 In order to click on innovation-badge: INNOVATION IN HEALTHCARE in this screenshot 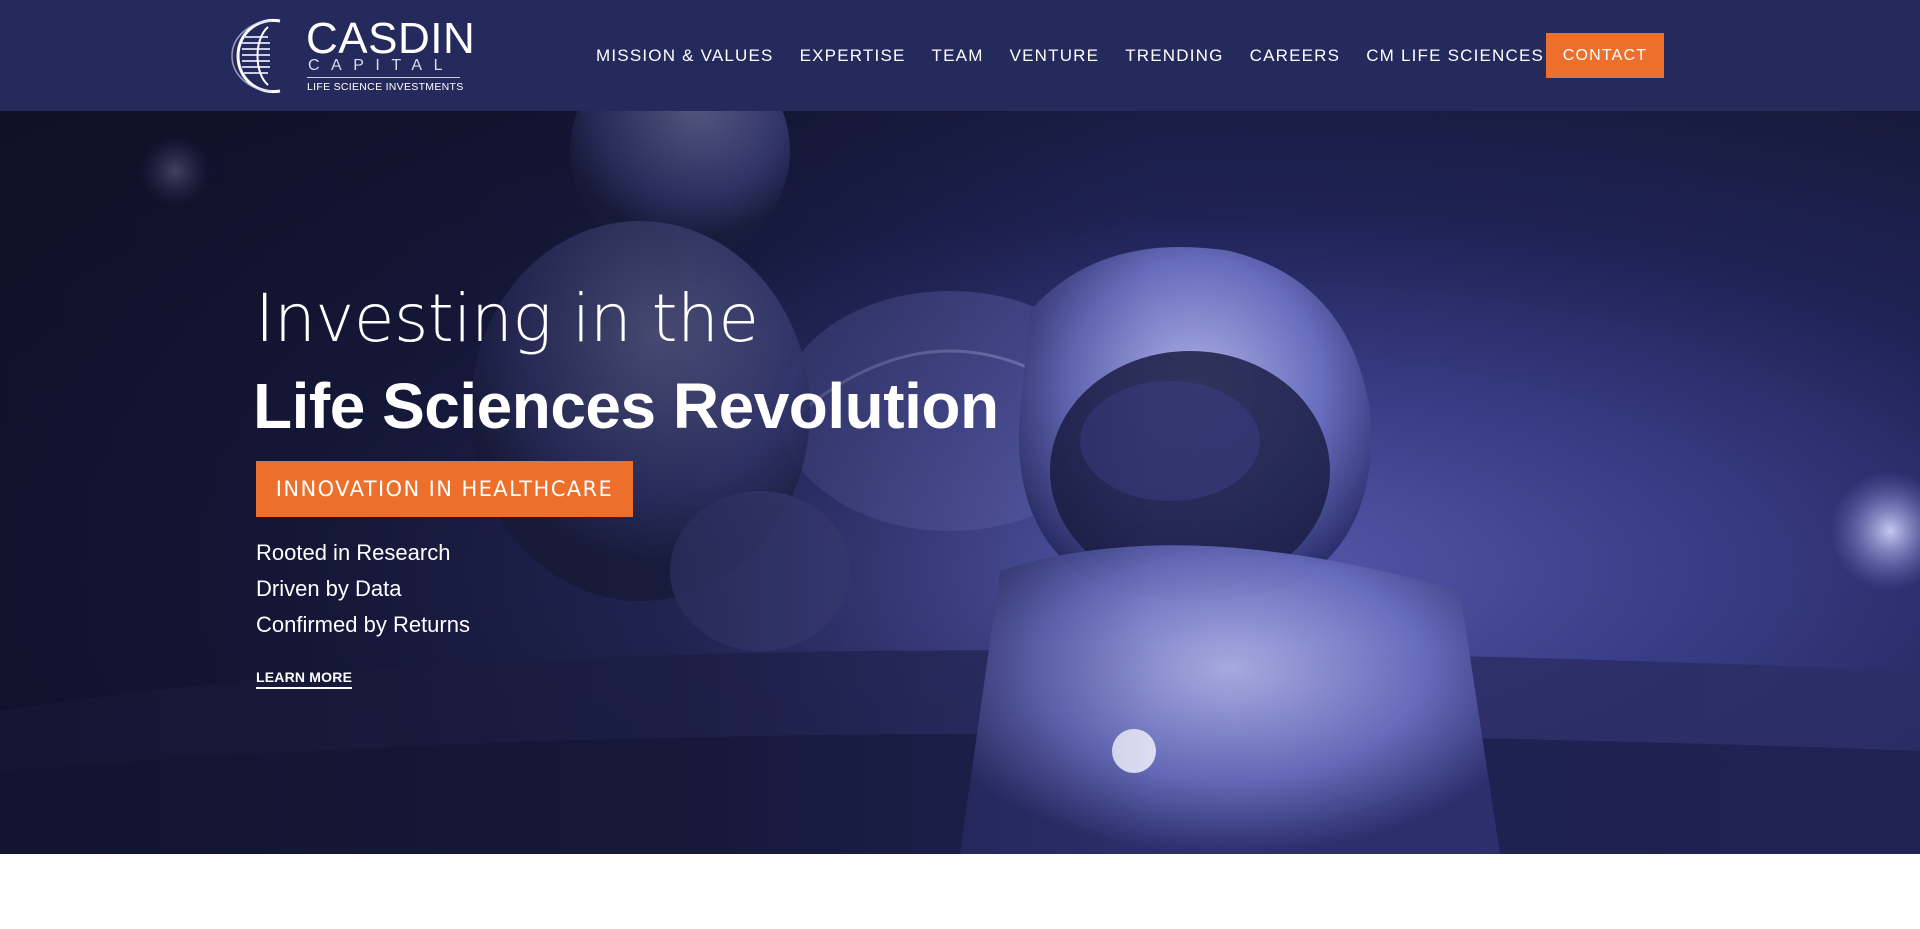, I will do `click(444, 489)`.